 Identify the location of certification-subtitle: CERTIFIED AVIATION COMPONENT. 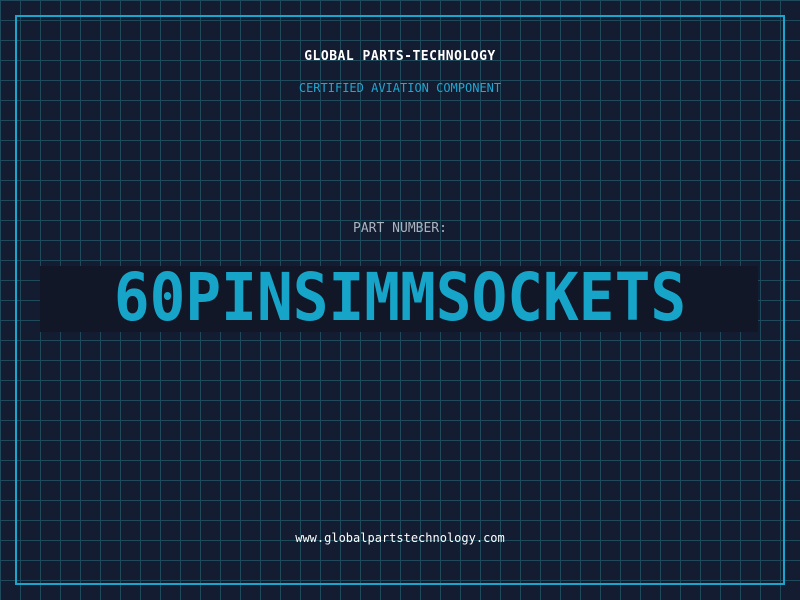
(400, 88).